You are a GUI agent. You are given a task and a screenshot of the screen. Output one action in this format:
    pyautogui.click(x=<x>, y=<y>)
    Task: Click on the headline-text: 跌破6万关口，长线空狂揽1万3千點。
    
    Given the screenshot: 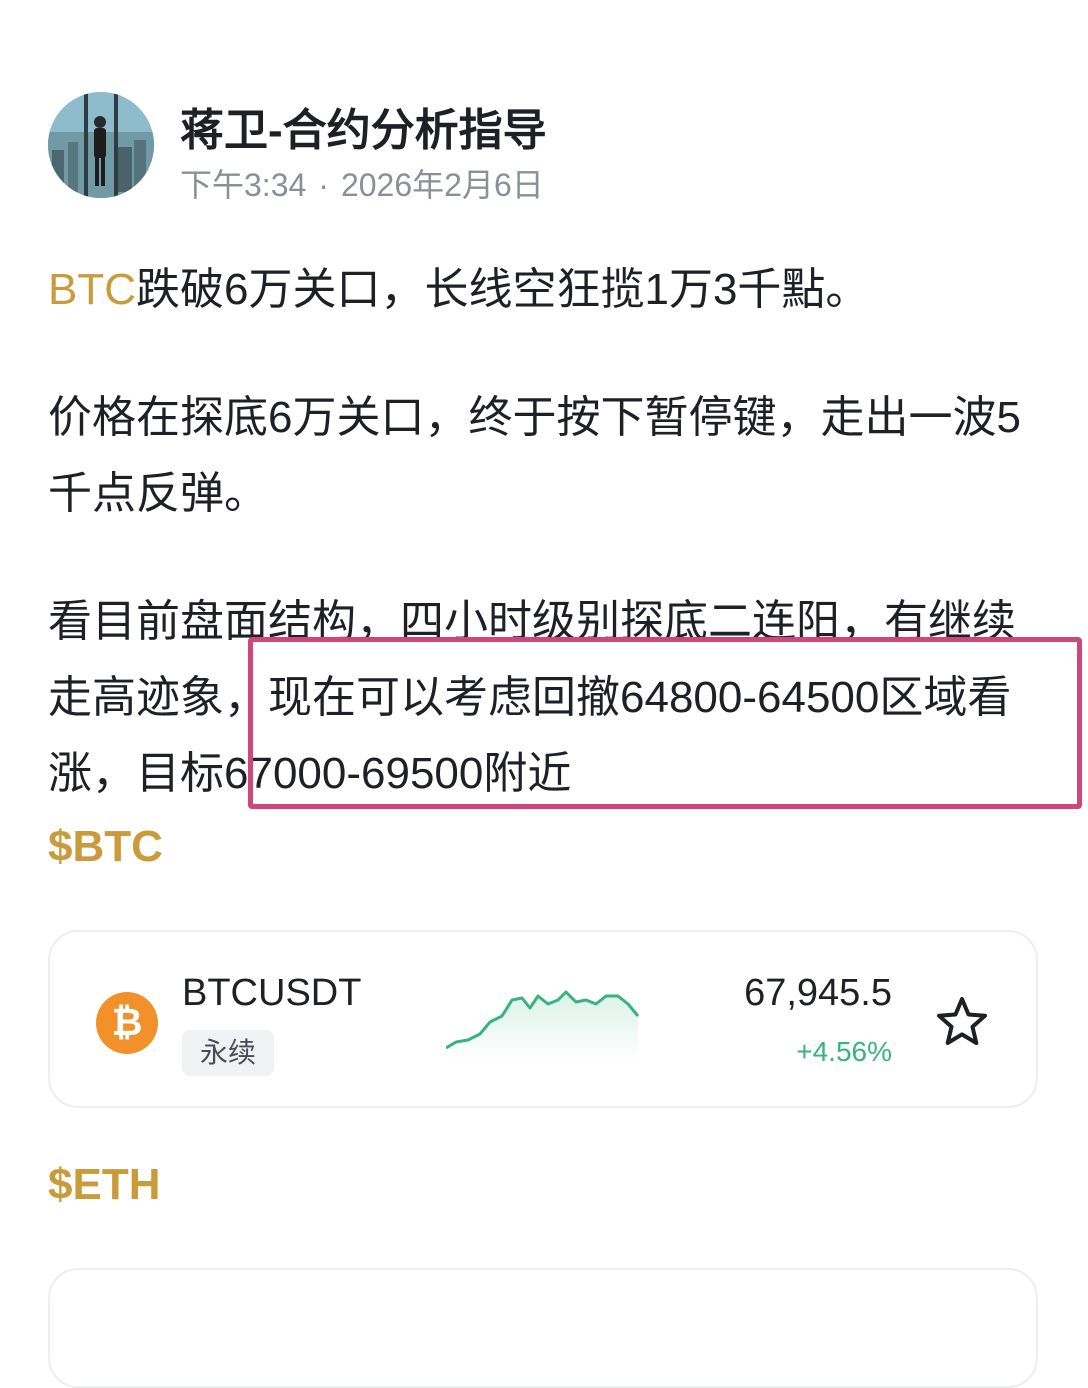 What is the action you would take?
    pyautogui.click(x=503, y=289)
    